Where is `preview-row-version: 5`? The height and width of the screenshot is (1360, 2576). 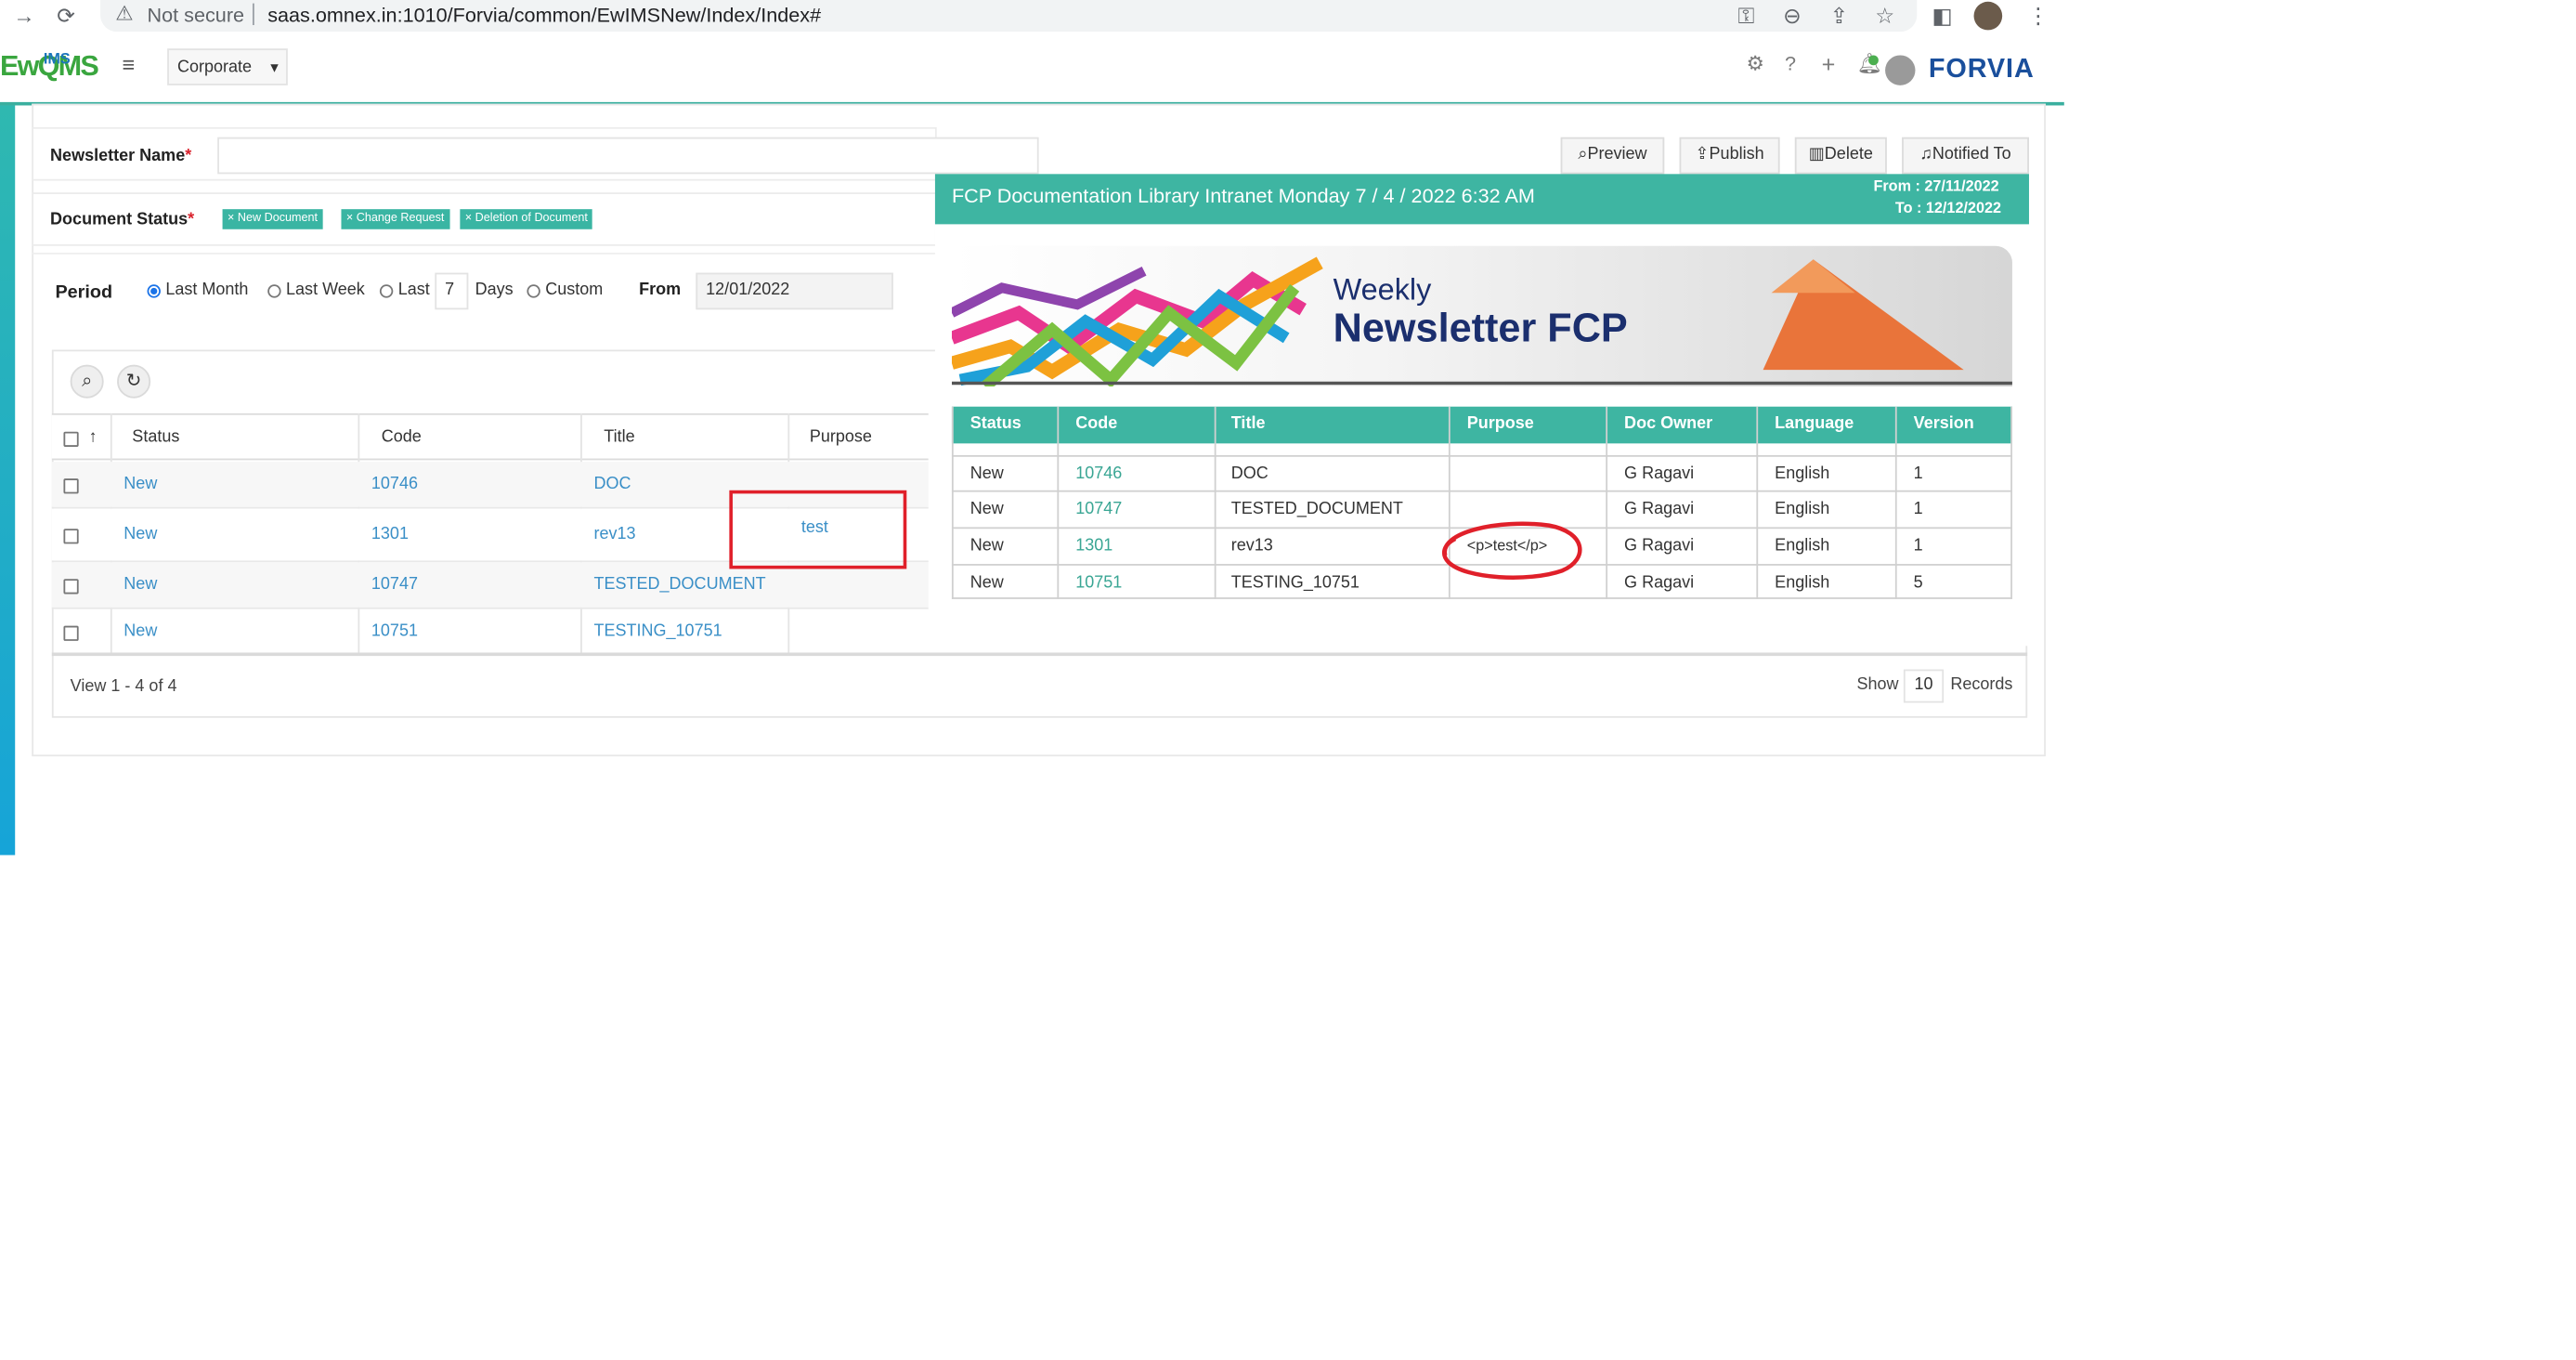 preview-row-version: 5 is located at coordinates (1918, 583).